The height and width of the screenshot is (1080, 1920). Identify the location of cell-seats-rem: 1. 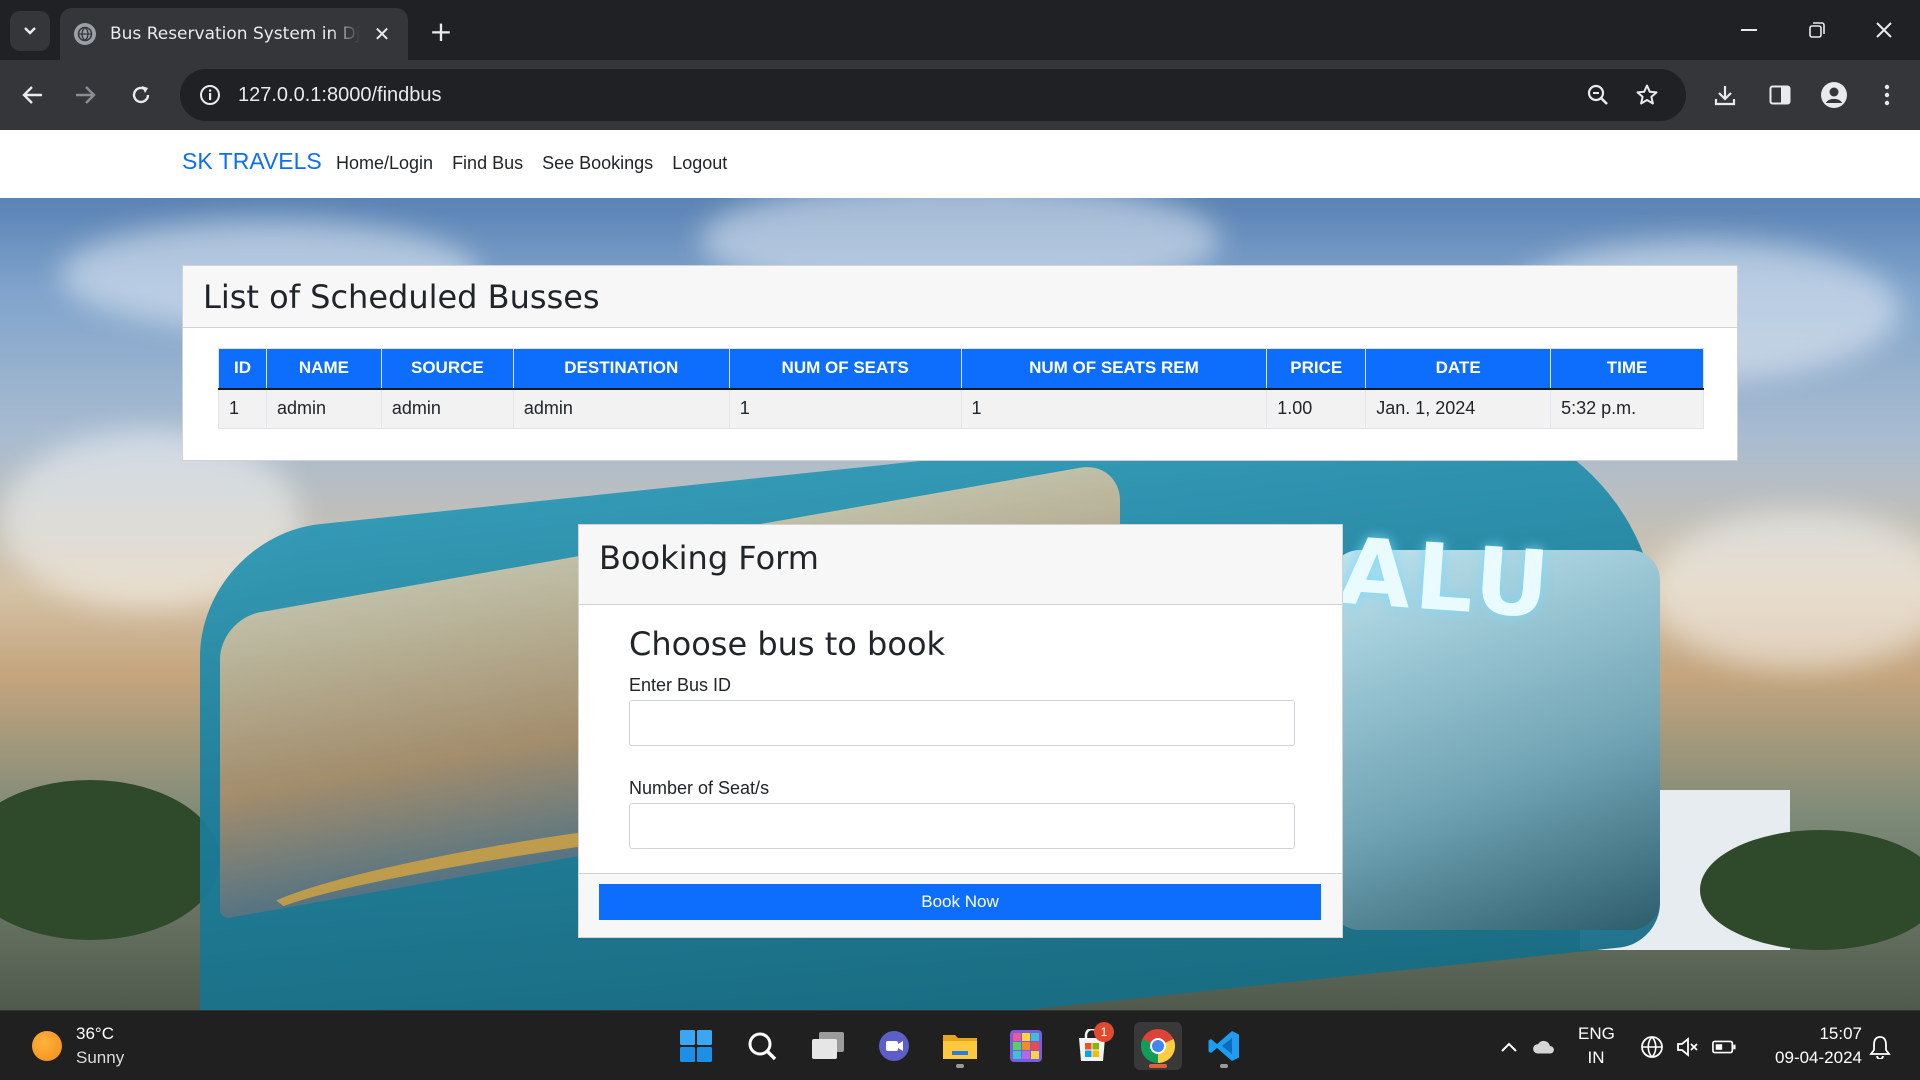
(1114, 408).